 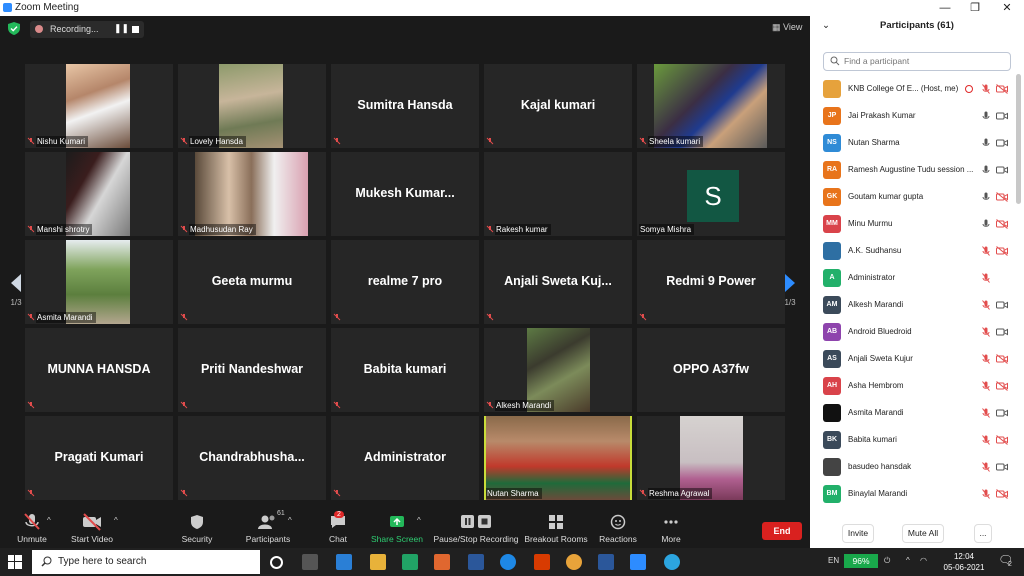 What do you see at coordinates (618, 528) in the screenshot?
I see `reactions-button: Reactions` at bounding box center [618, 528].